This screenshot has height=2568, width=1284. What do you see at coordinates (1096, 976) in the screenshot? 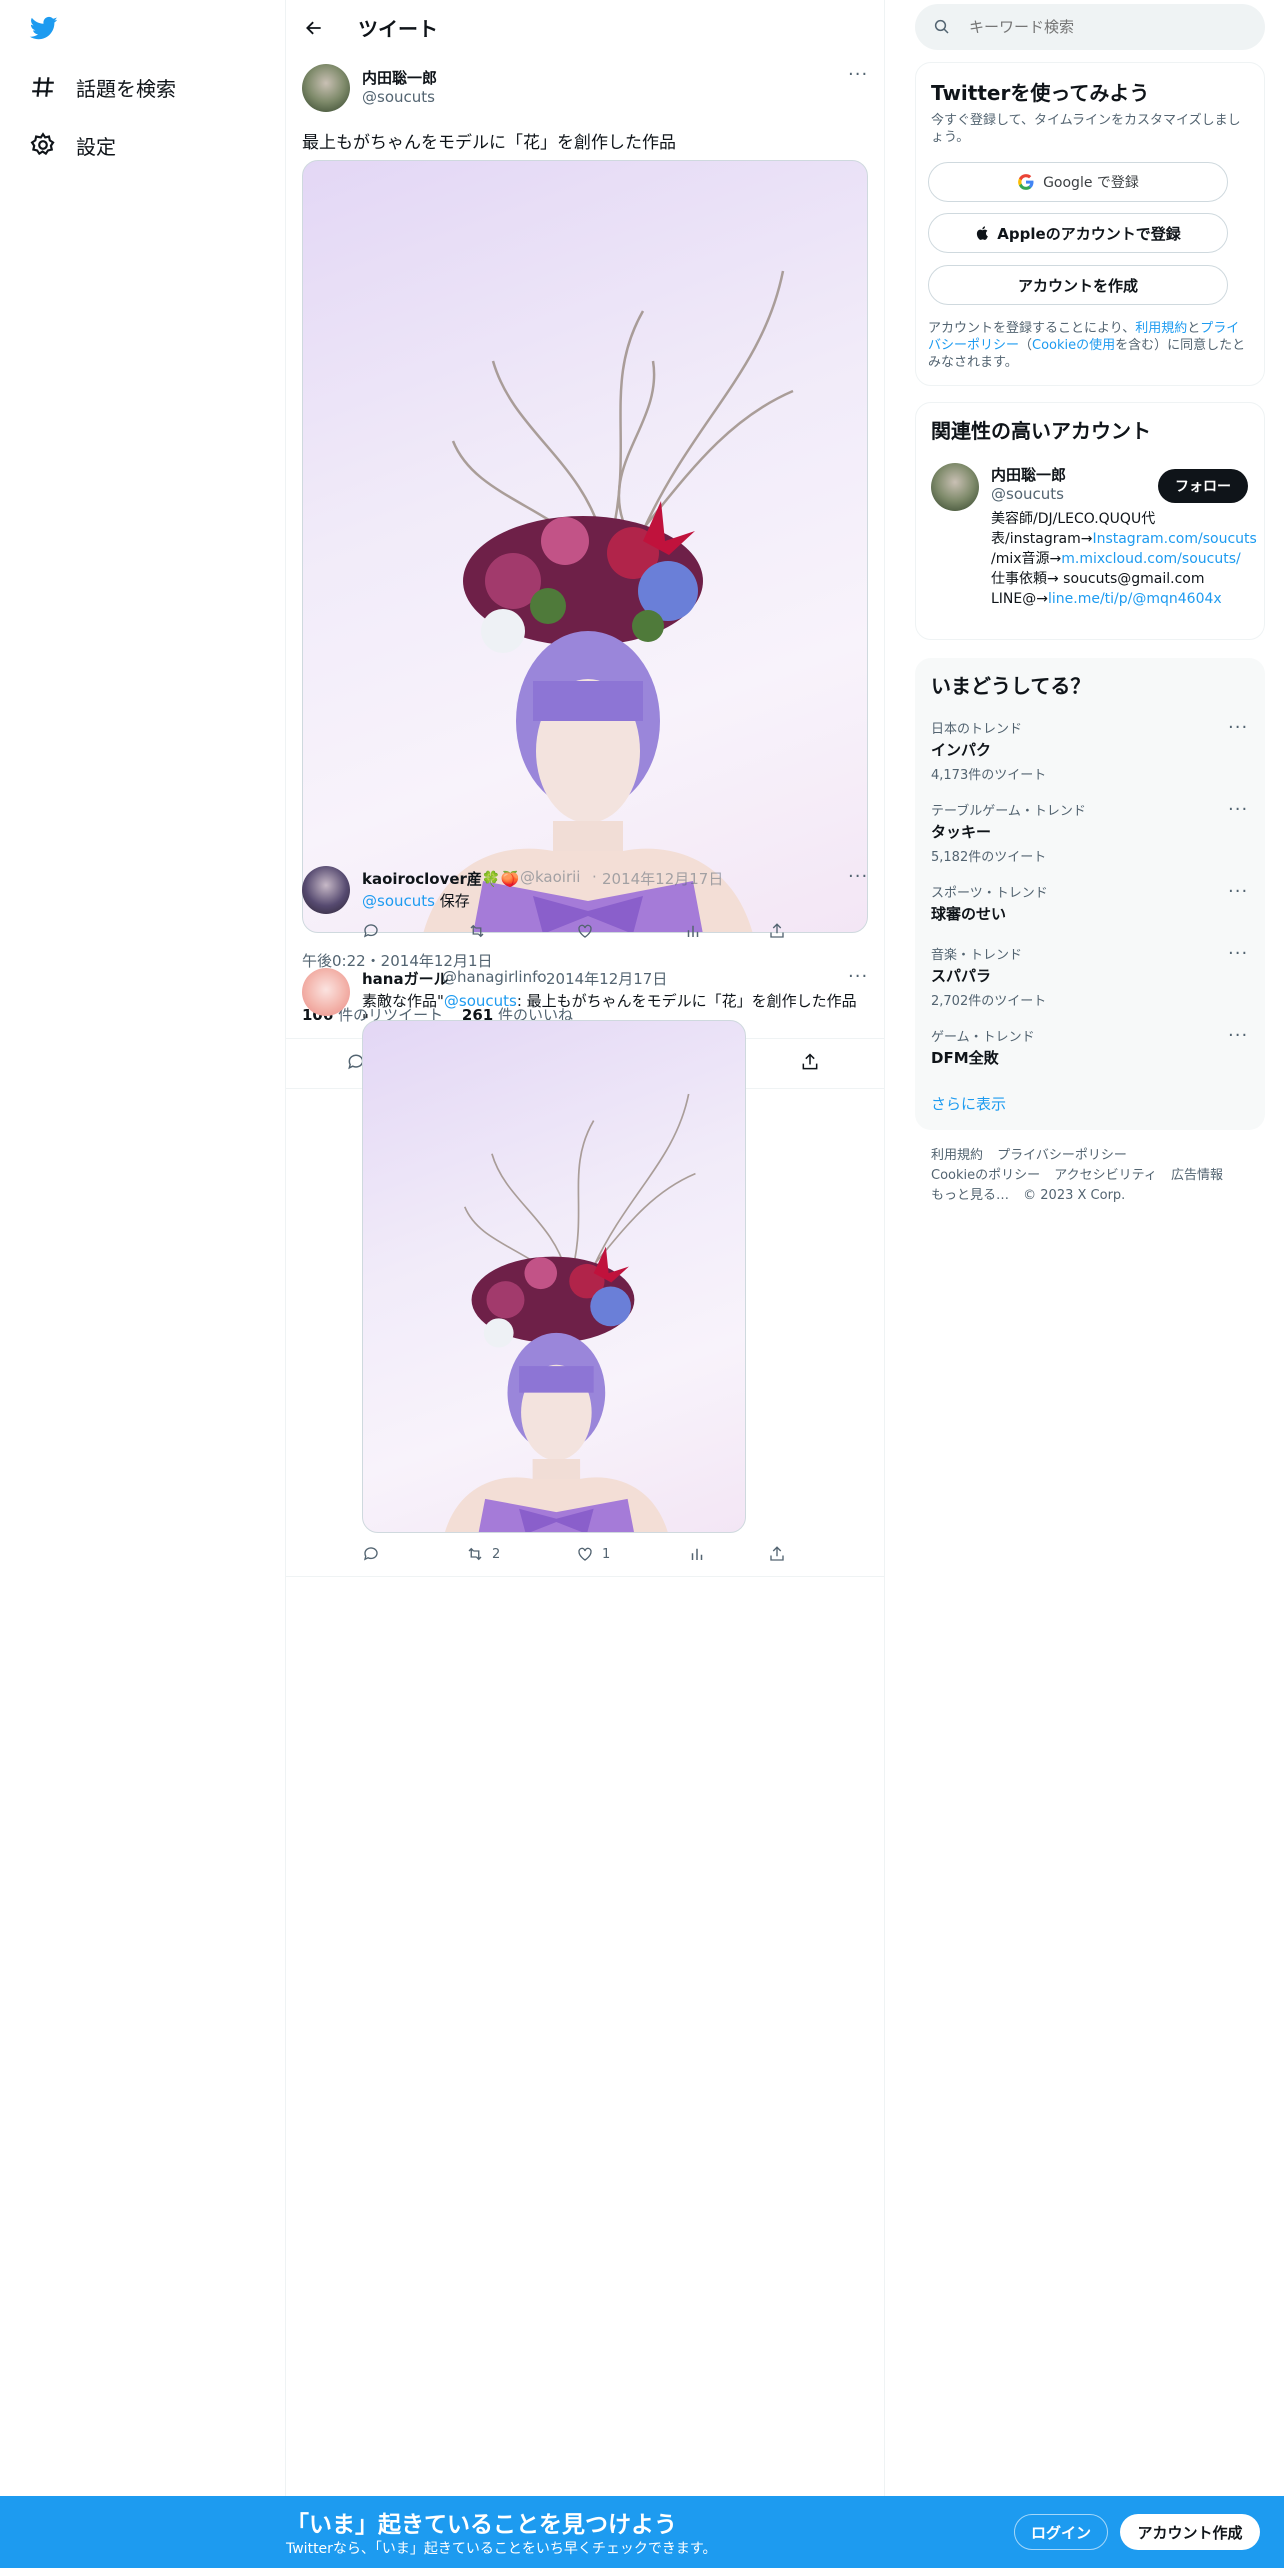
I see `trend-item: 音楽・トレンド スパパラ 2,702件のツイート` at bounding box center [1096, 976].